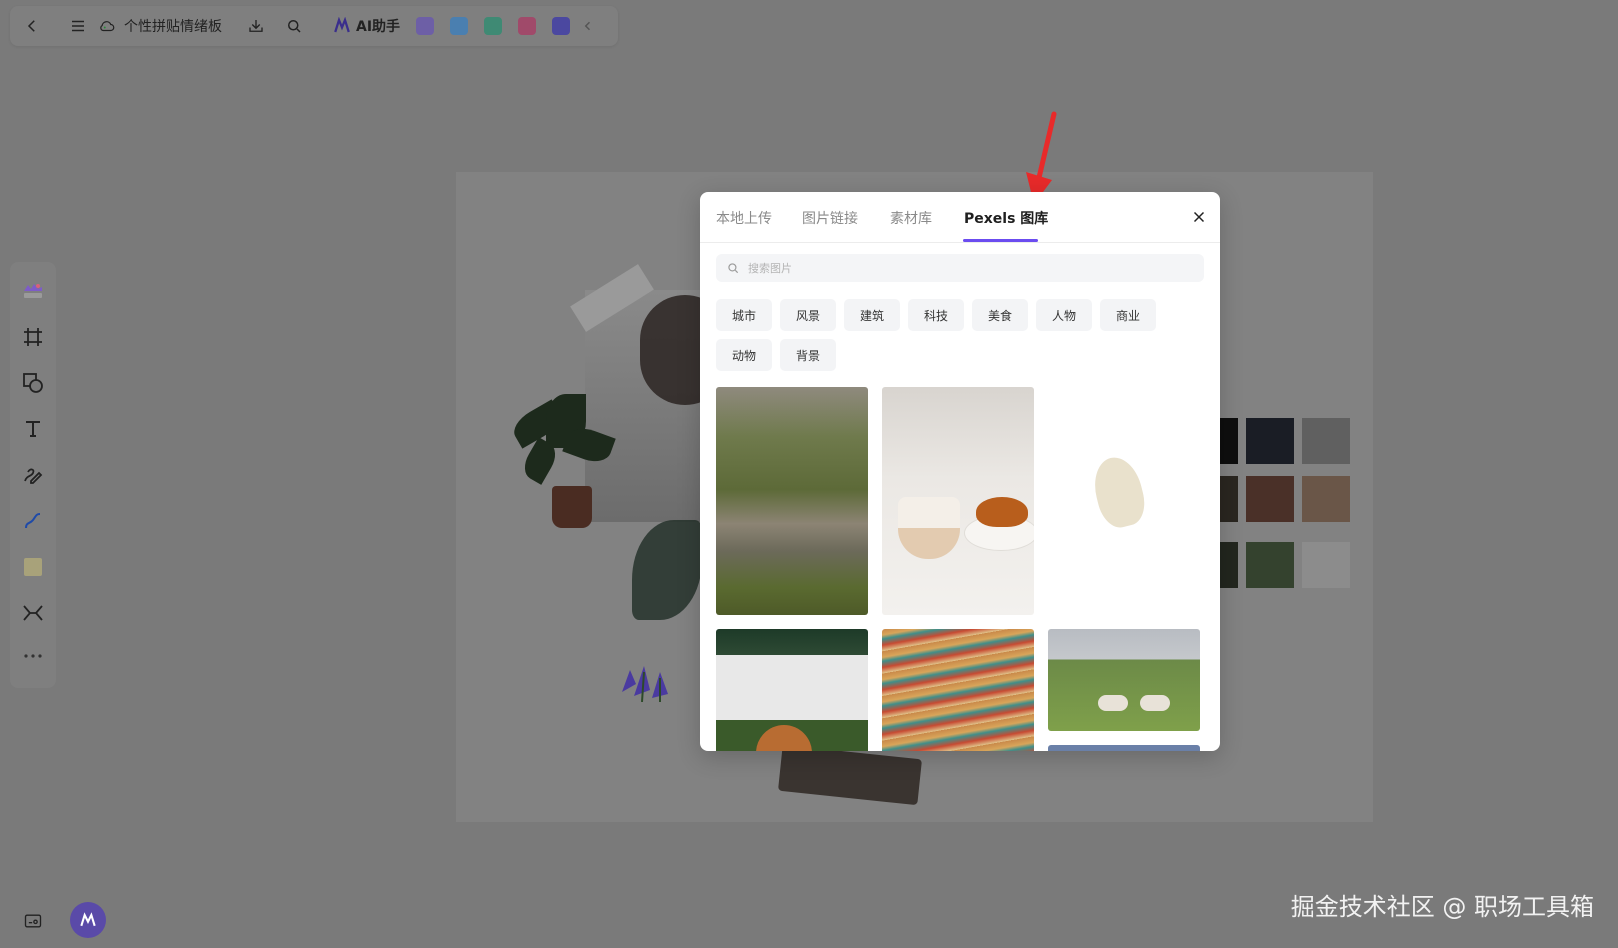 The image size is (1618, 948). I want to click on category-chip: 美食, so click(1000, 315).